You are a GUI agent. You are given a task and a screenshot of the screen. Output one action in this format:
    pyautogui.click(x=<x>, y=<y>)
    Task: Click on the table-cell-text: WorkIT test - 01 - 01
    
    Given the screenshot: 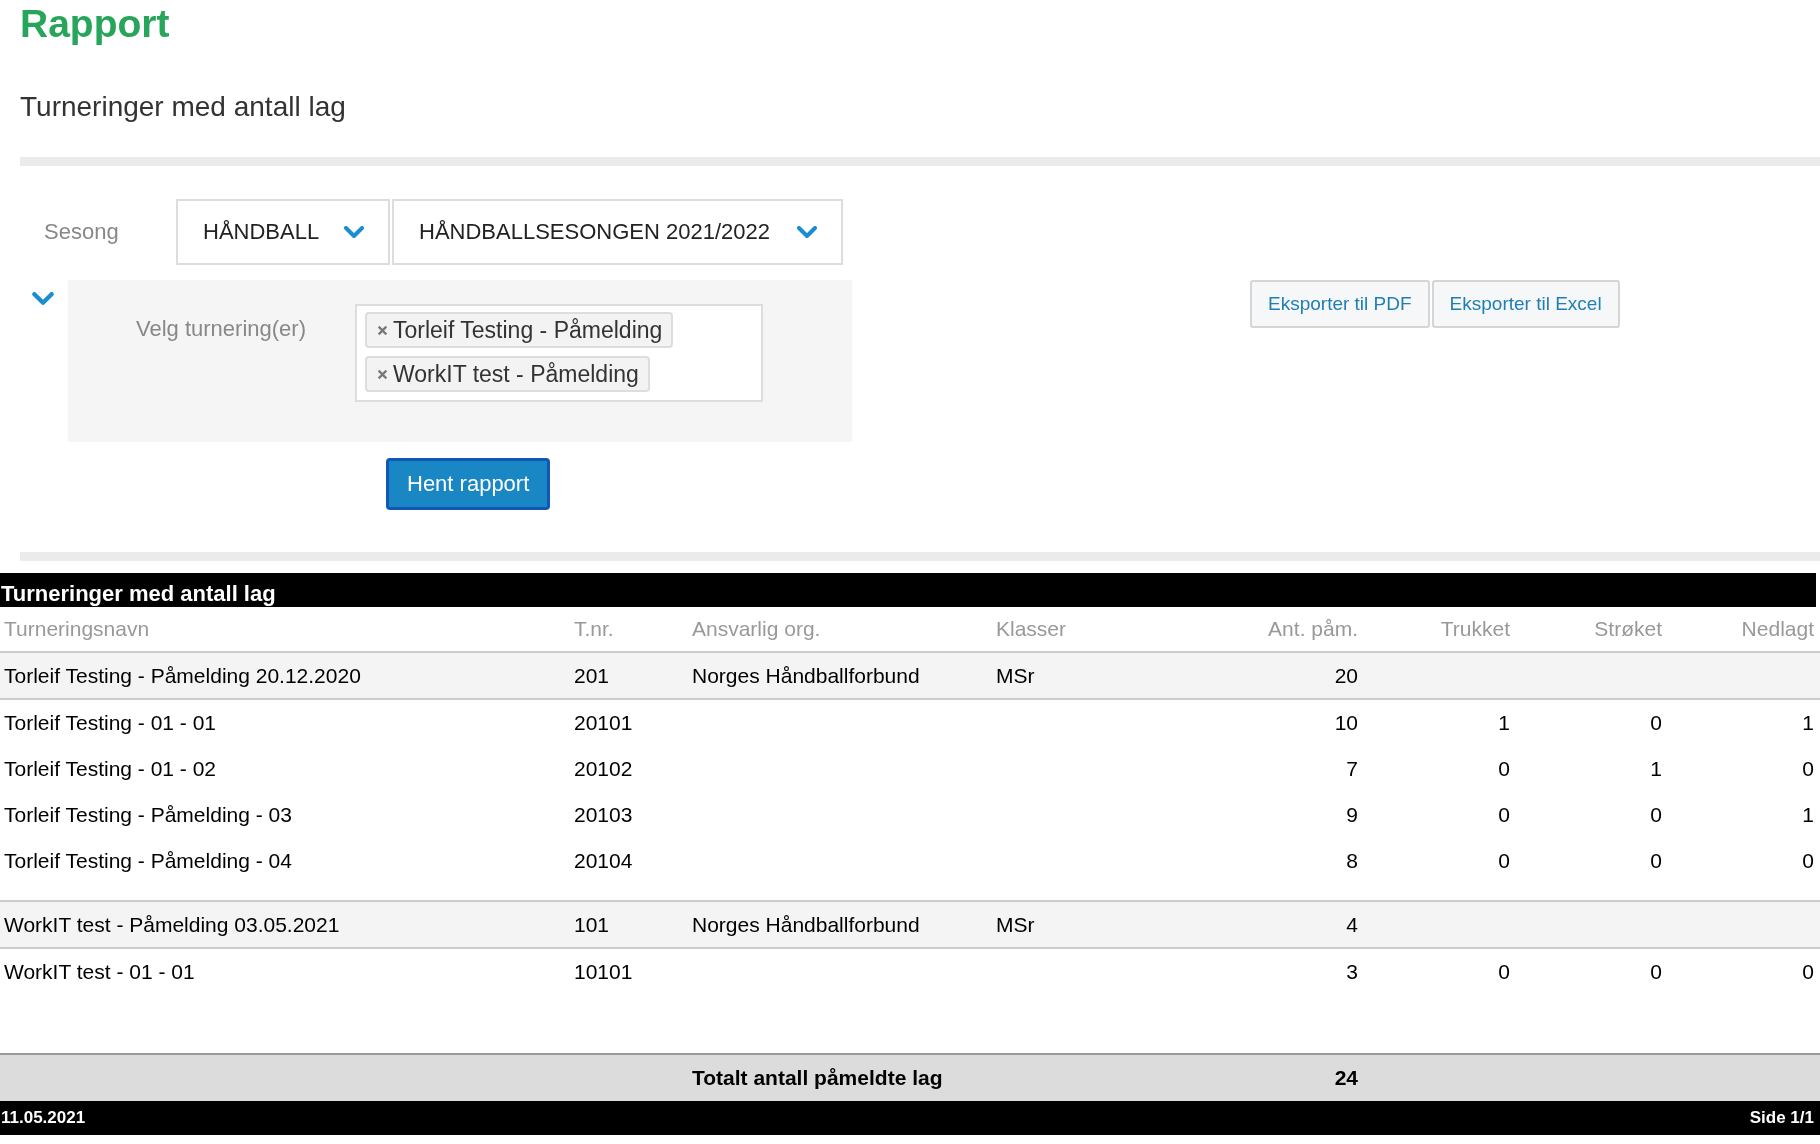 What is the action you would take?
    pyautogui.click(x=100, y=972)
    